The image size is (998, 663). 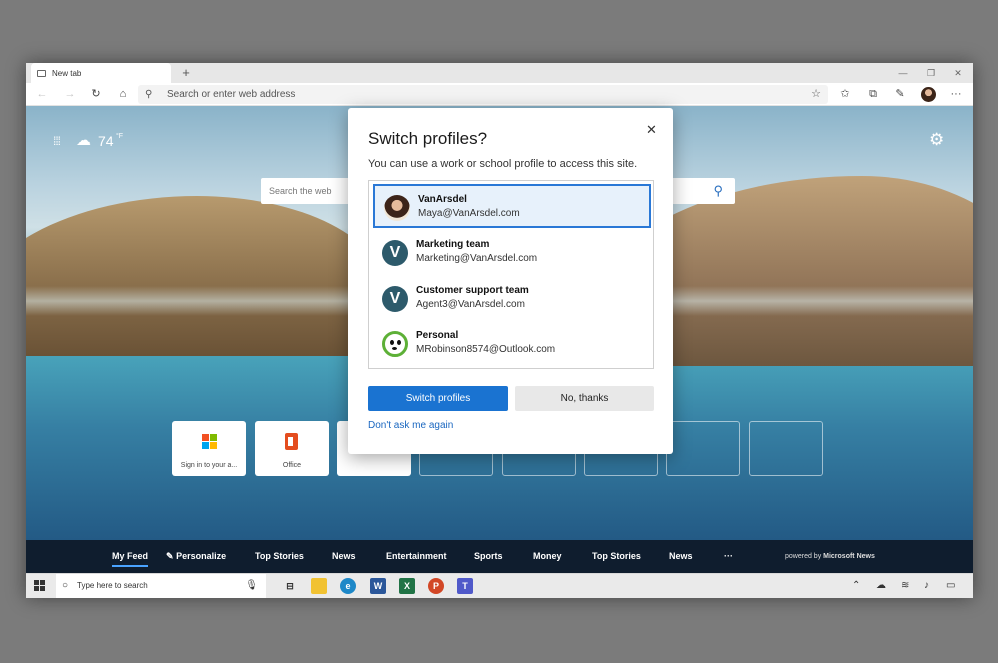 I want to click on web-search-placeholder: Search the web, so click(x=300, y=191).